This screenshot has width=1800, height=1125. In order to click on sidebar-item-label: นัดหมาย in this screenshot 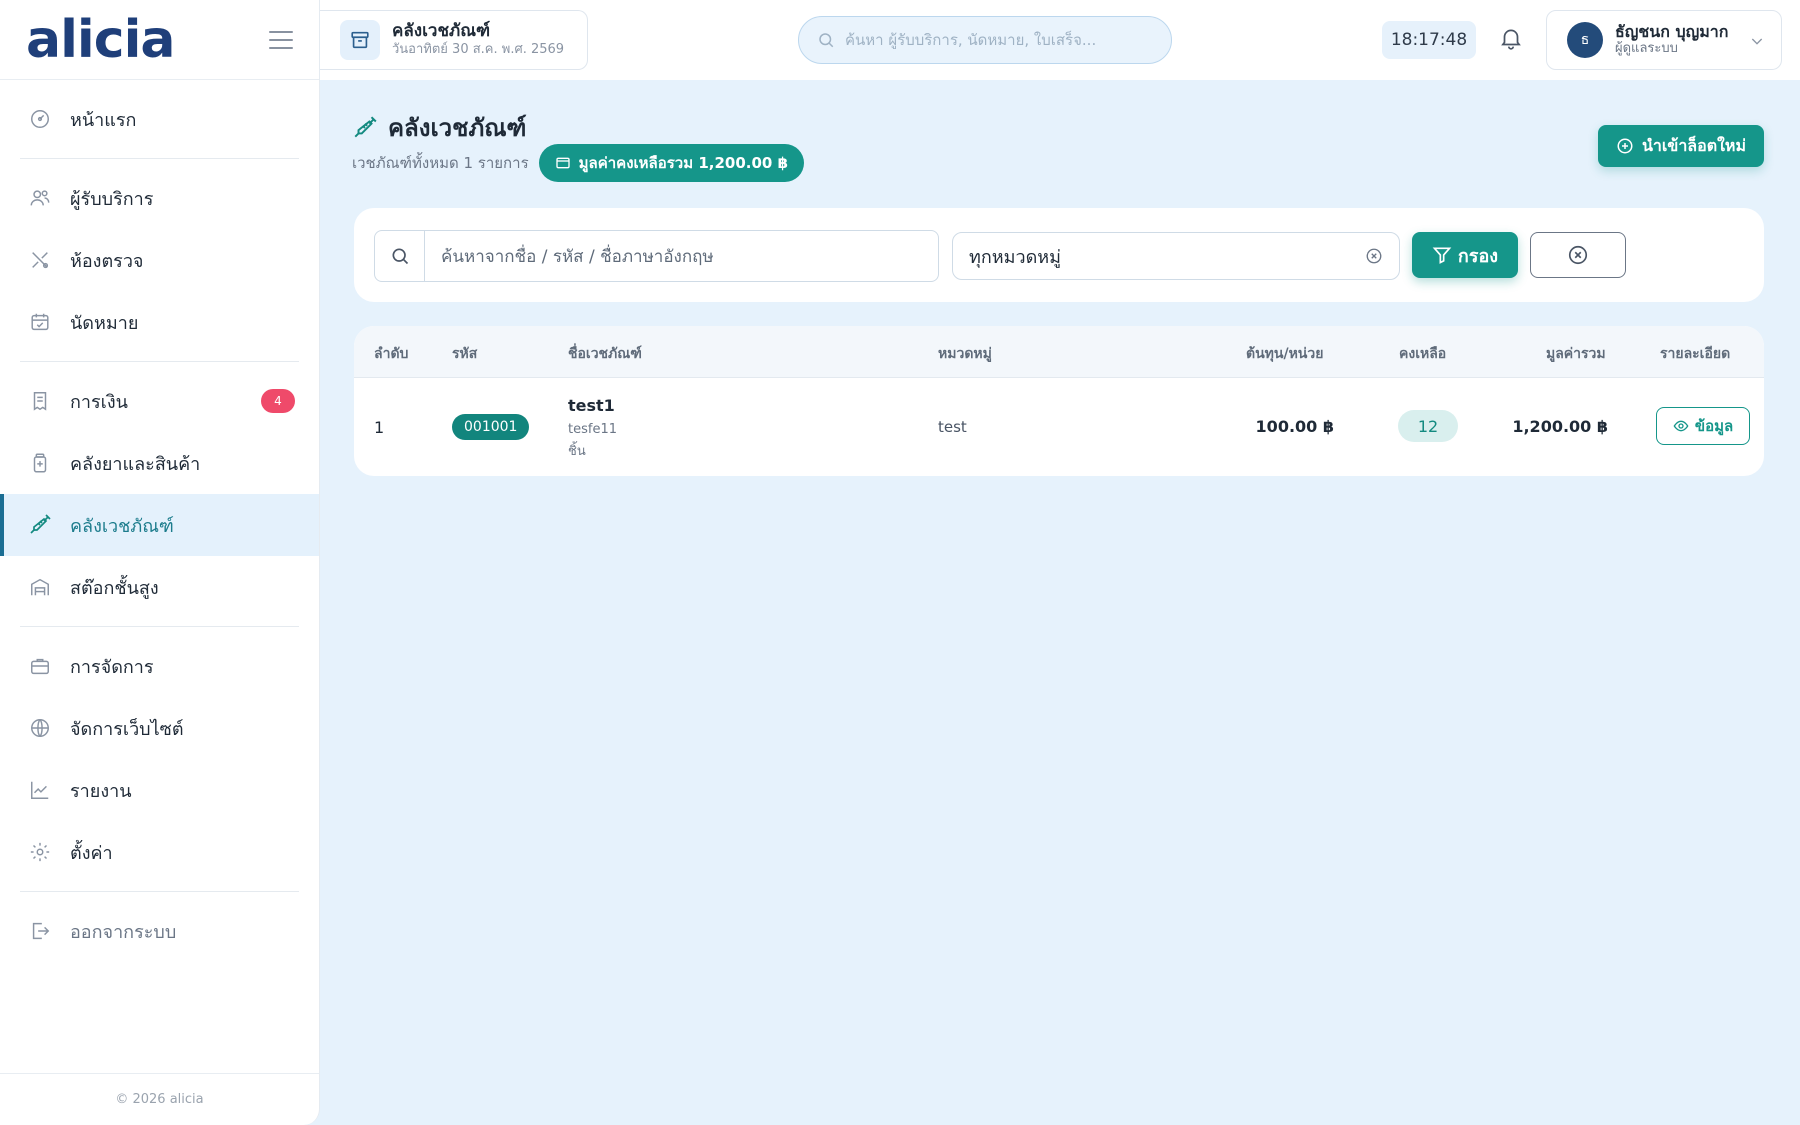, I will do `click(104, 323)`.